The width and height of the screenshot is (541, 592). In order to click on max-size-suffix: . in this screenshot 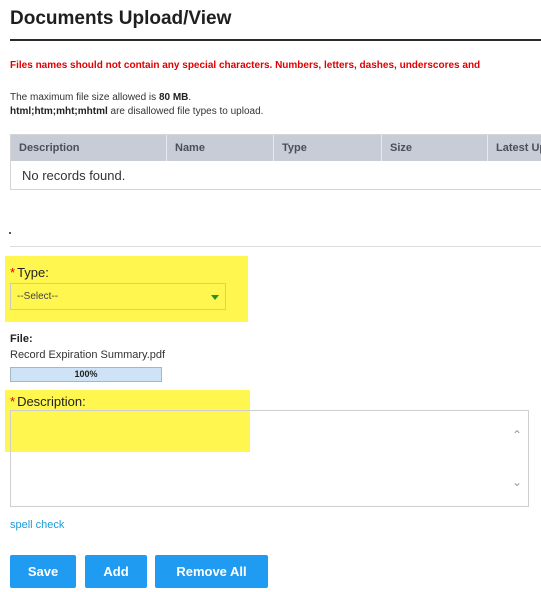, I will do `click(190, 97)`.